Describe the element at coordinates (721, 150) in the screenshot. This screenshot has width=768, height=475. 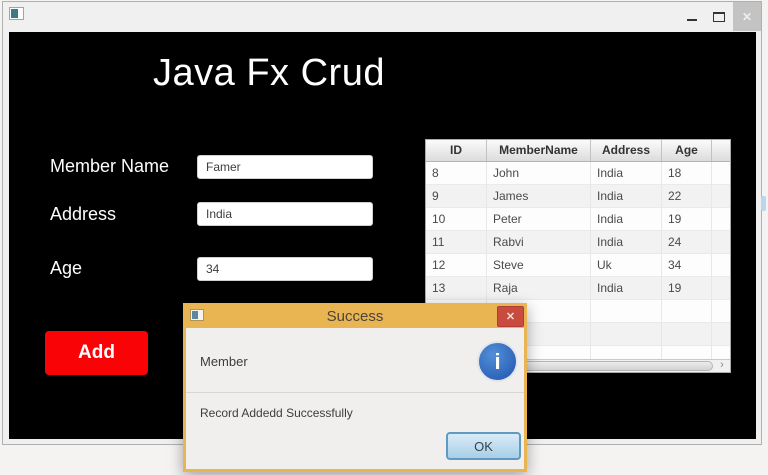
I see `column-header-filler` at that location.